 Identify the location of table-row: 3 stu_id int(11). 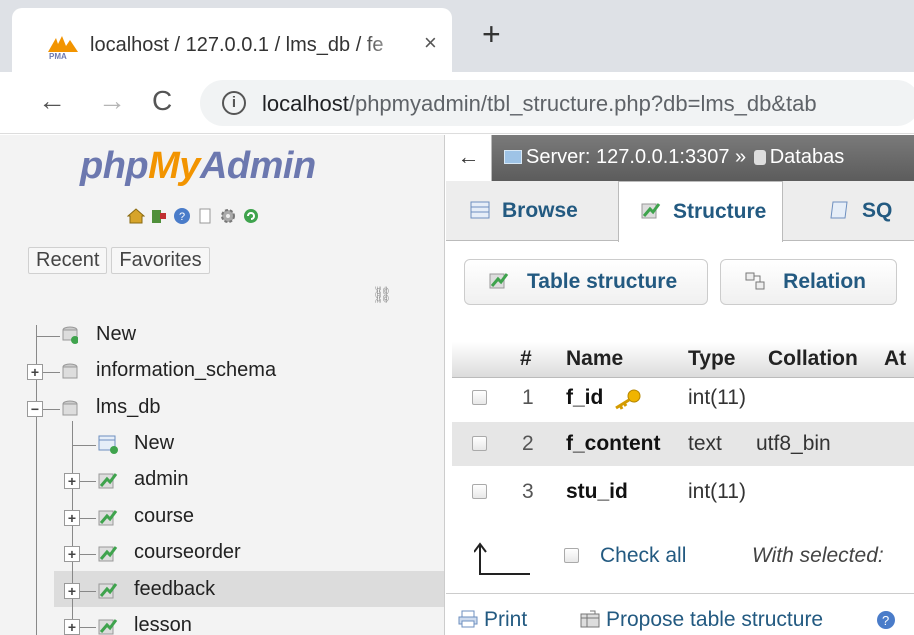
(683, 492).